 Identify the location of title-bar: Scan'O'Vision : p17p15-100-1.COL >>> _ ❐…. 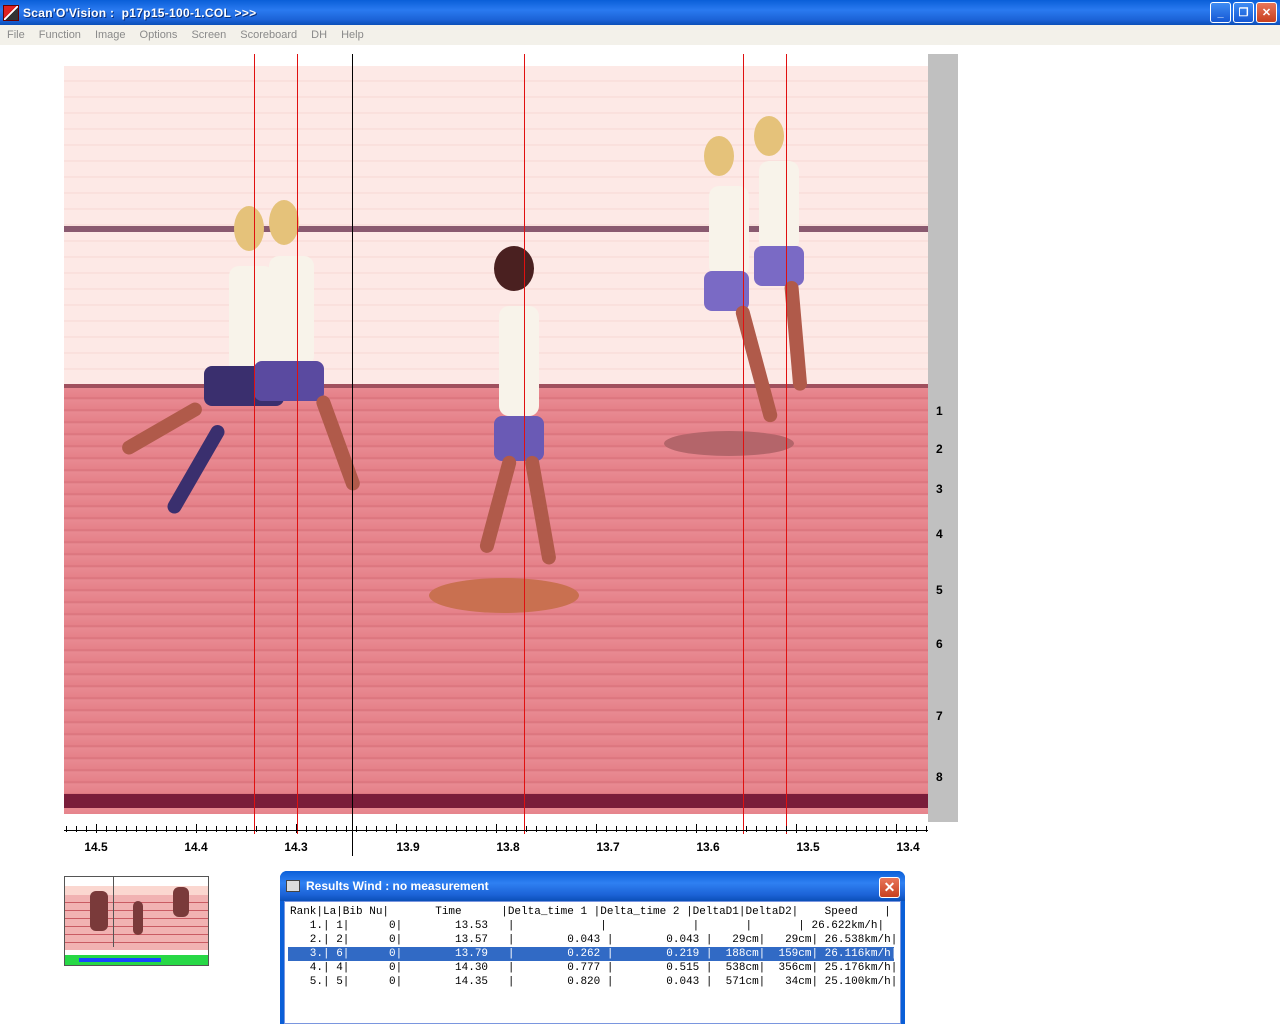
(640, 12).